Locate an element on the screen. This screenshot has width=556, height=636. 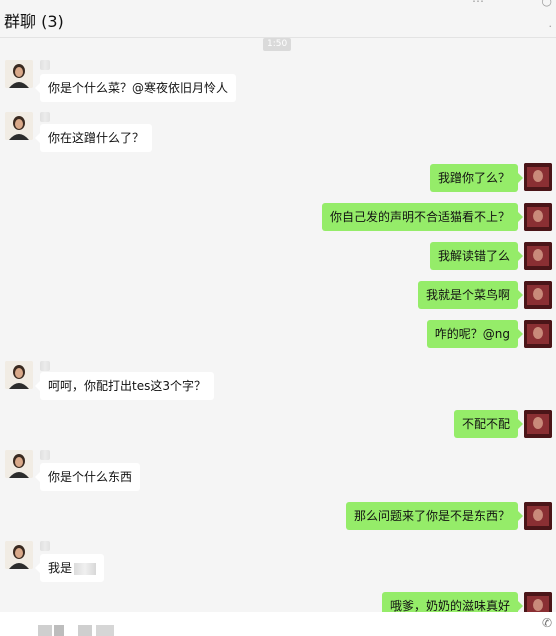
message-bubble-outgoing: 咋的呢？@ng is located at coordinates (475, 334).